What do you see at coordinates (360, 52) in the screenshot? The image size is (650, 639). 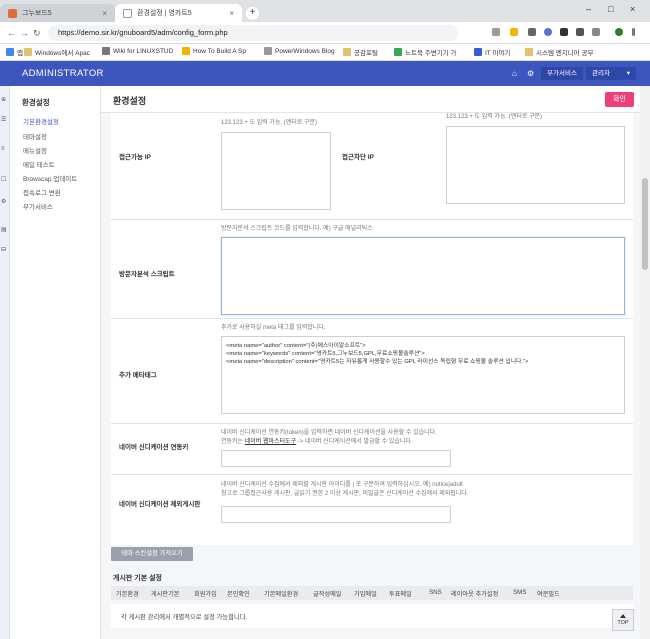 I see `bookmark-item: 공감포털` at bounding box center [360, 52].